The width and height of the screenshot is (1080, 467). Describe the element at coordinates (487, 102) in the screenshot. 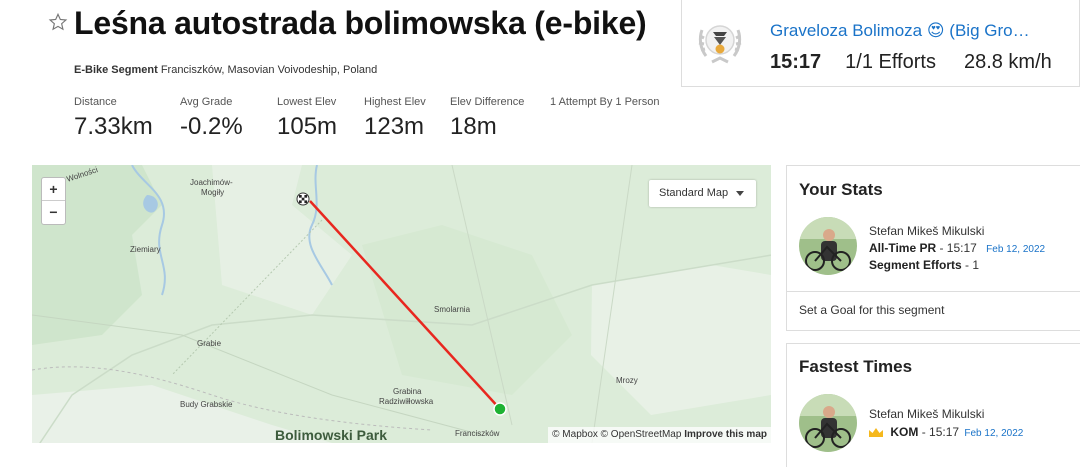

I see `stat-label: Elev Difference` at that location.